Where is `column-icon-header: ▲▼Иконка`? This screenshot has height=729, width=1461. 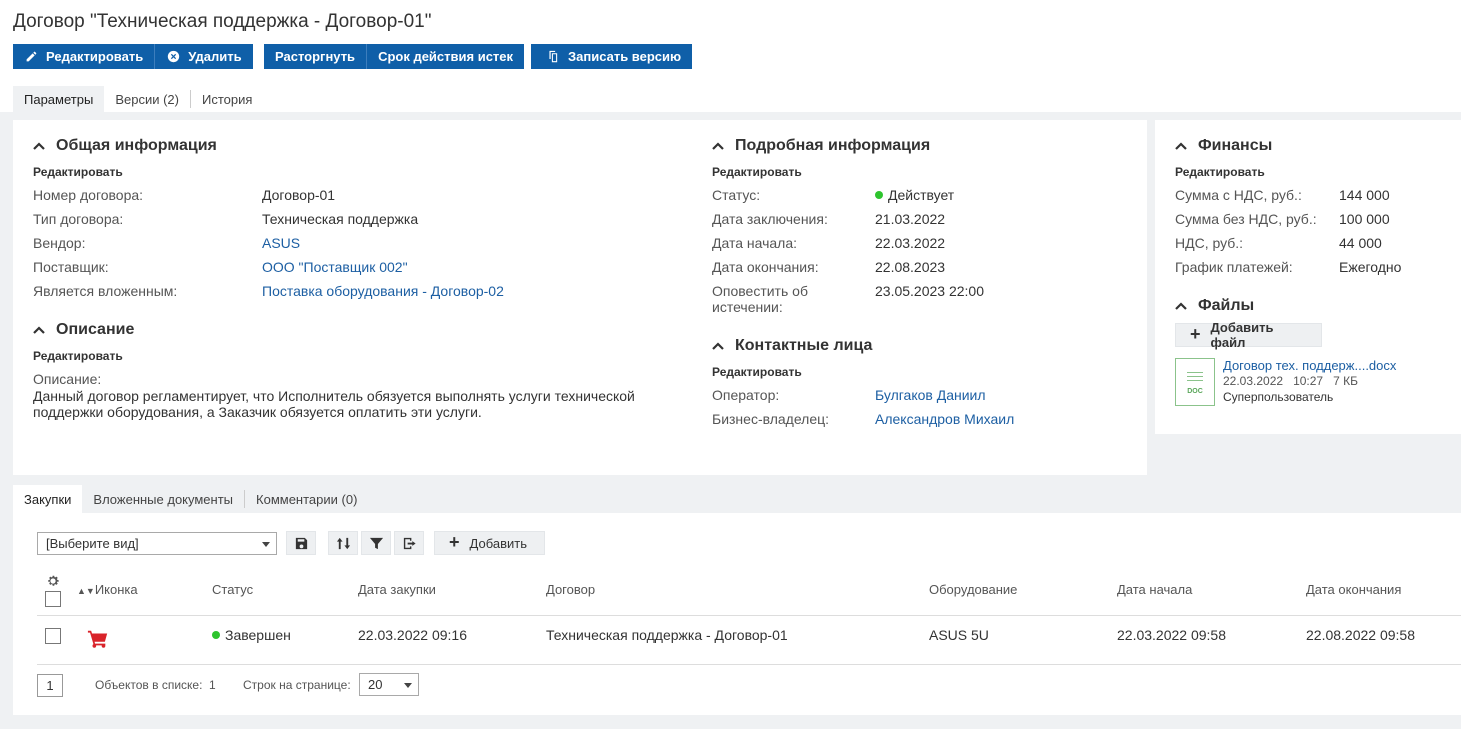 column-icon-header: ▲▼Иконка is located at coordinates (107, 589).